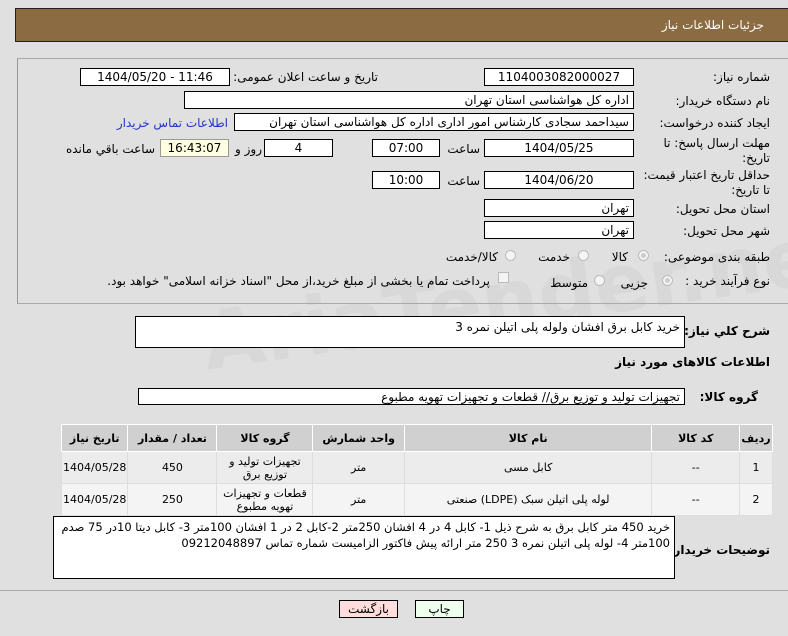 The image size is (788, 636). I want to click on buyer-contact-link: اطلاعات تماس خریدار, so click(172, 123).